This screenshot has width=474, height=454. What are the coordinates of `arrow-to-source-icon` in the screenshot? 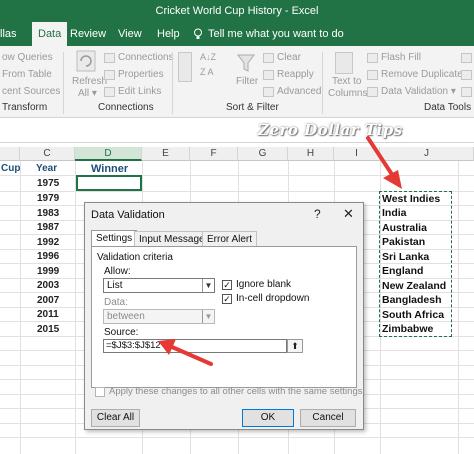 It's located at (185, 352).